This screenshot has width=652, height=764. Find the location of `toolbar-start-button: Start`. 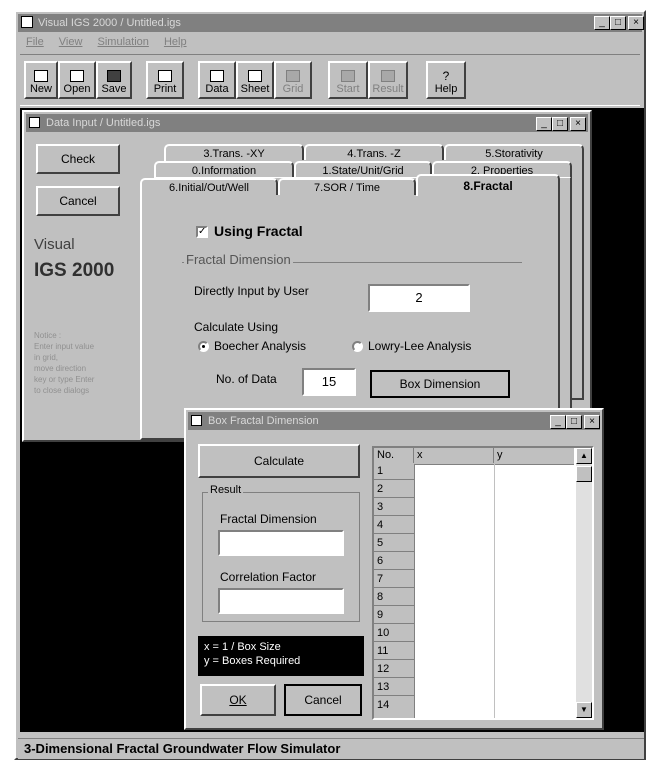

toolbar-start-button: Start is located at coordinates (348, 80).